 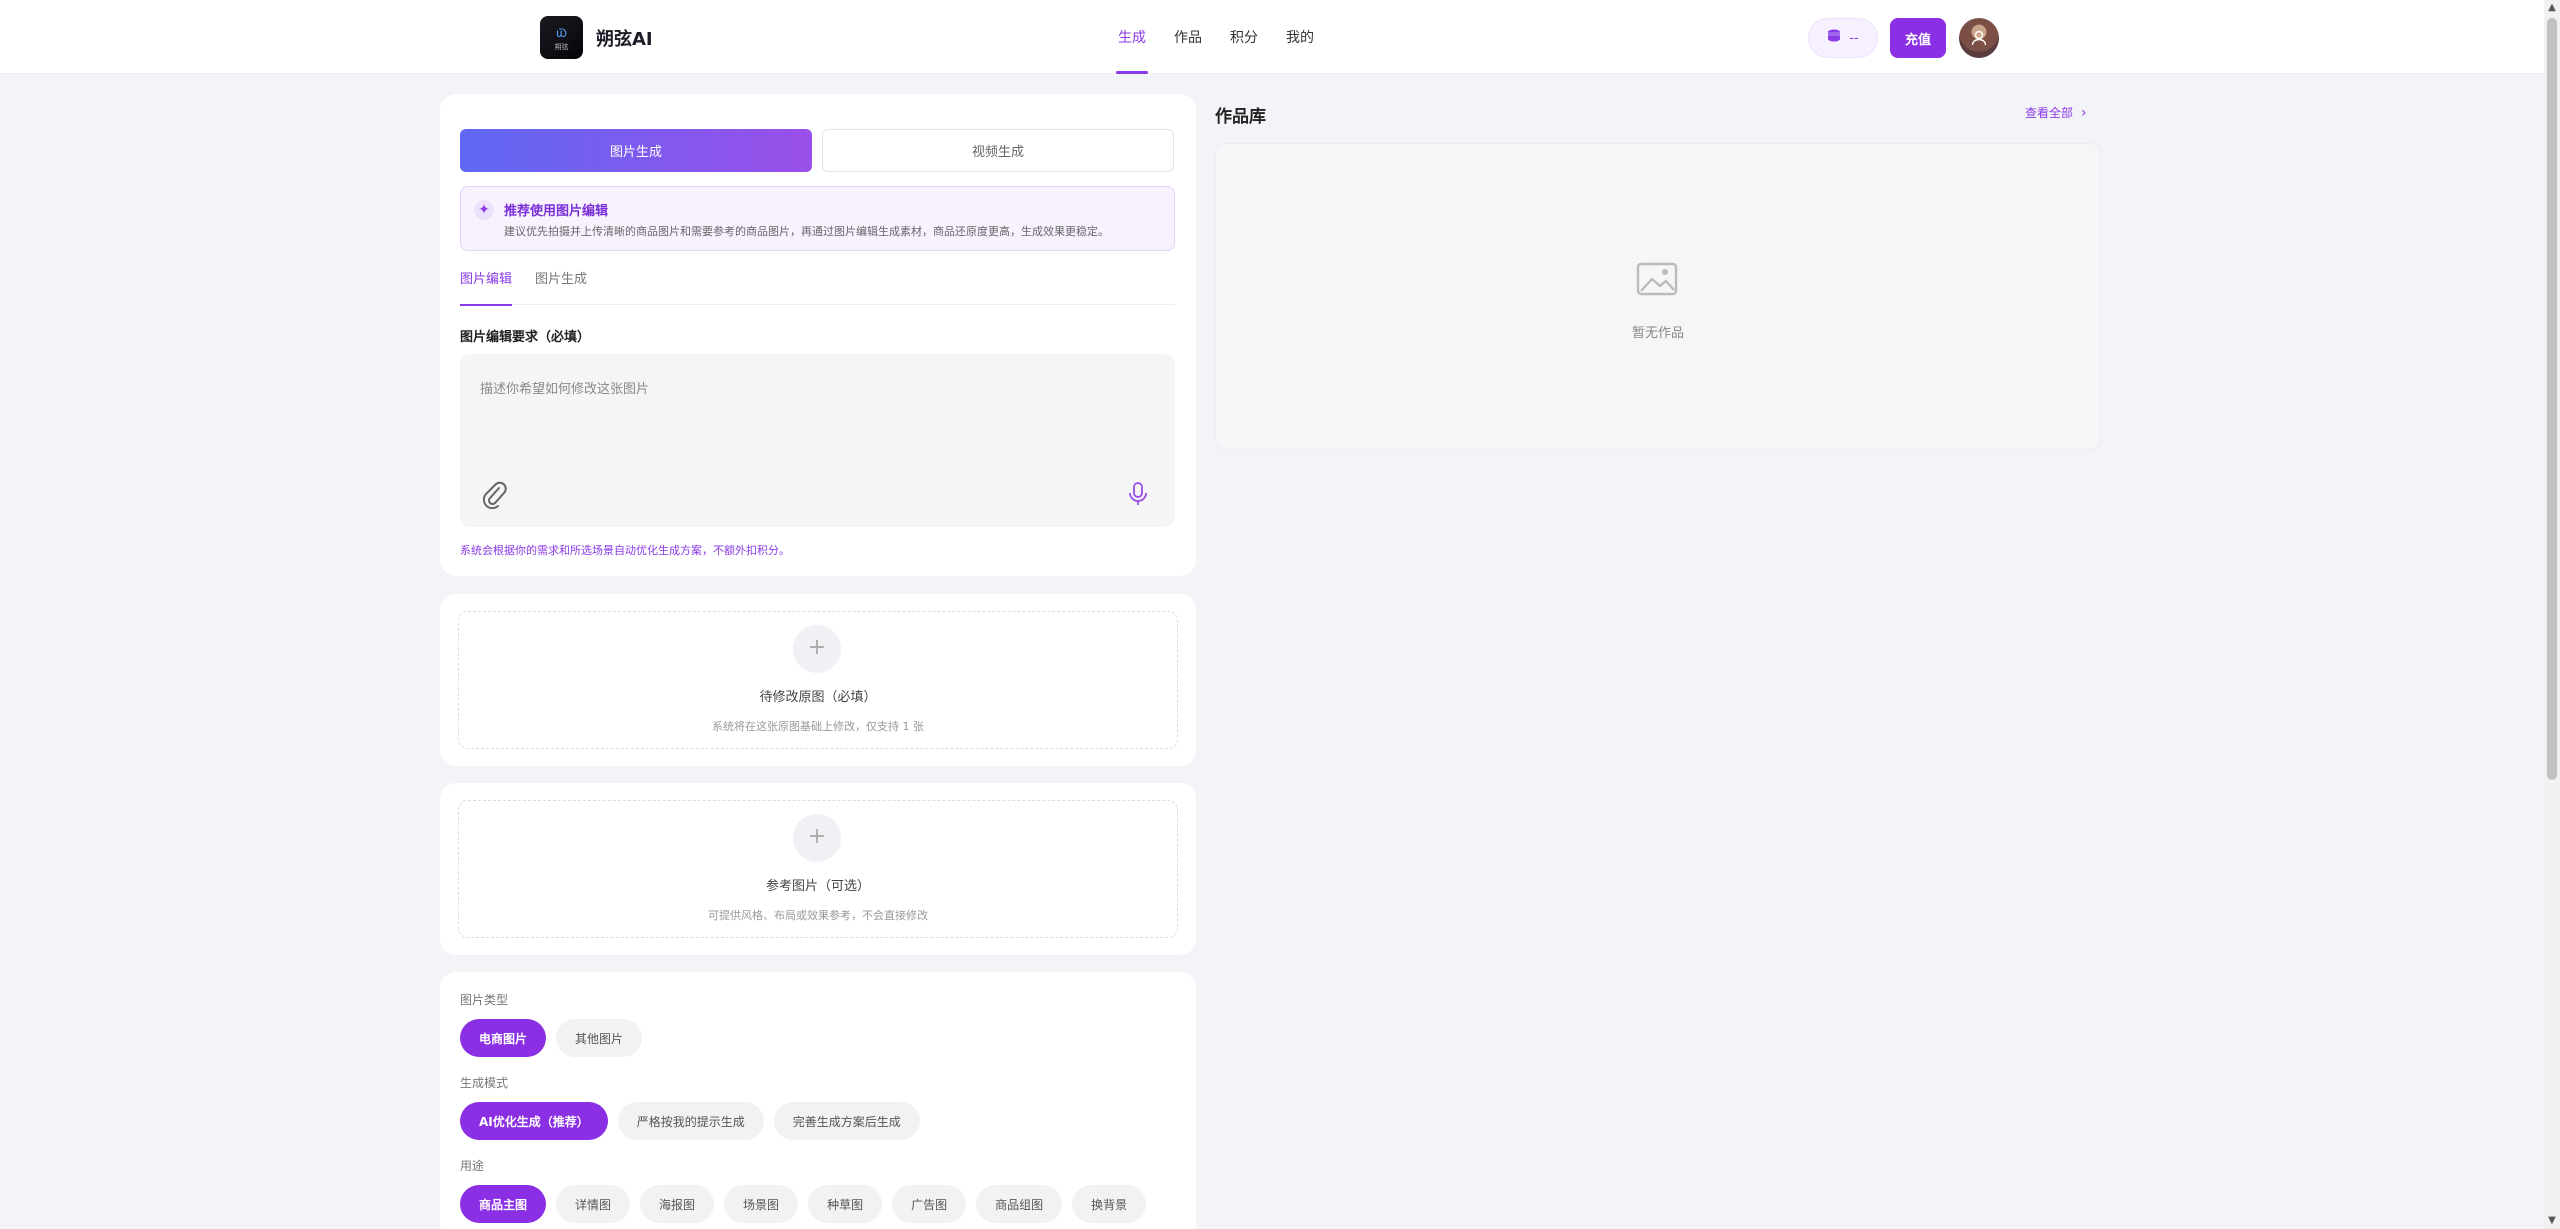 What do you see at coordinates (1854, 38) in the screenshot?
I see `points-value: --` at bounding box center [1854, 38].